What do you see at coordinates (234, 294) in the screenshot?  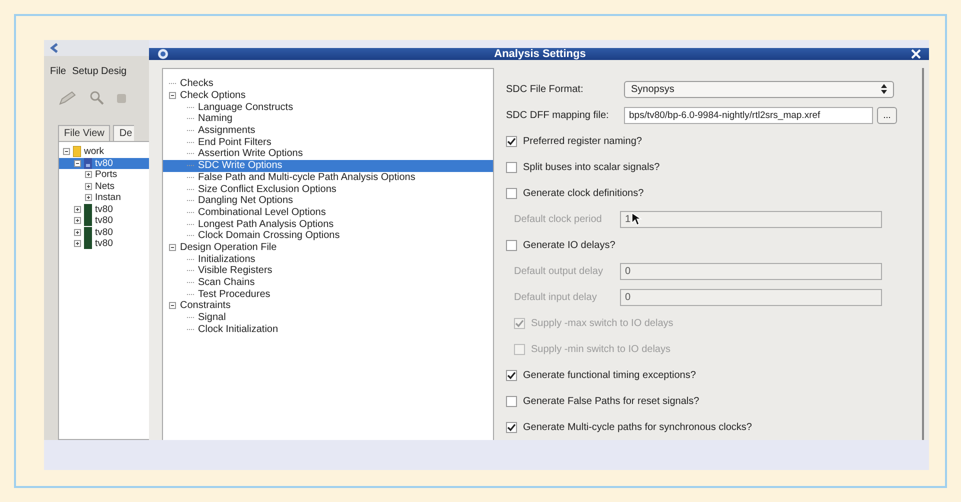 I see `tree-item: Test Procedures` at bounding box center [234, 294].